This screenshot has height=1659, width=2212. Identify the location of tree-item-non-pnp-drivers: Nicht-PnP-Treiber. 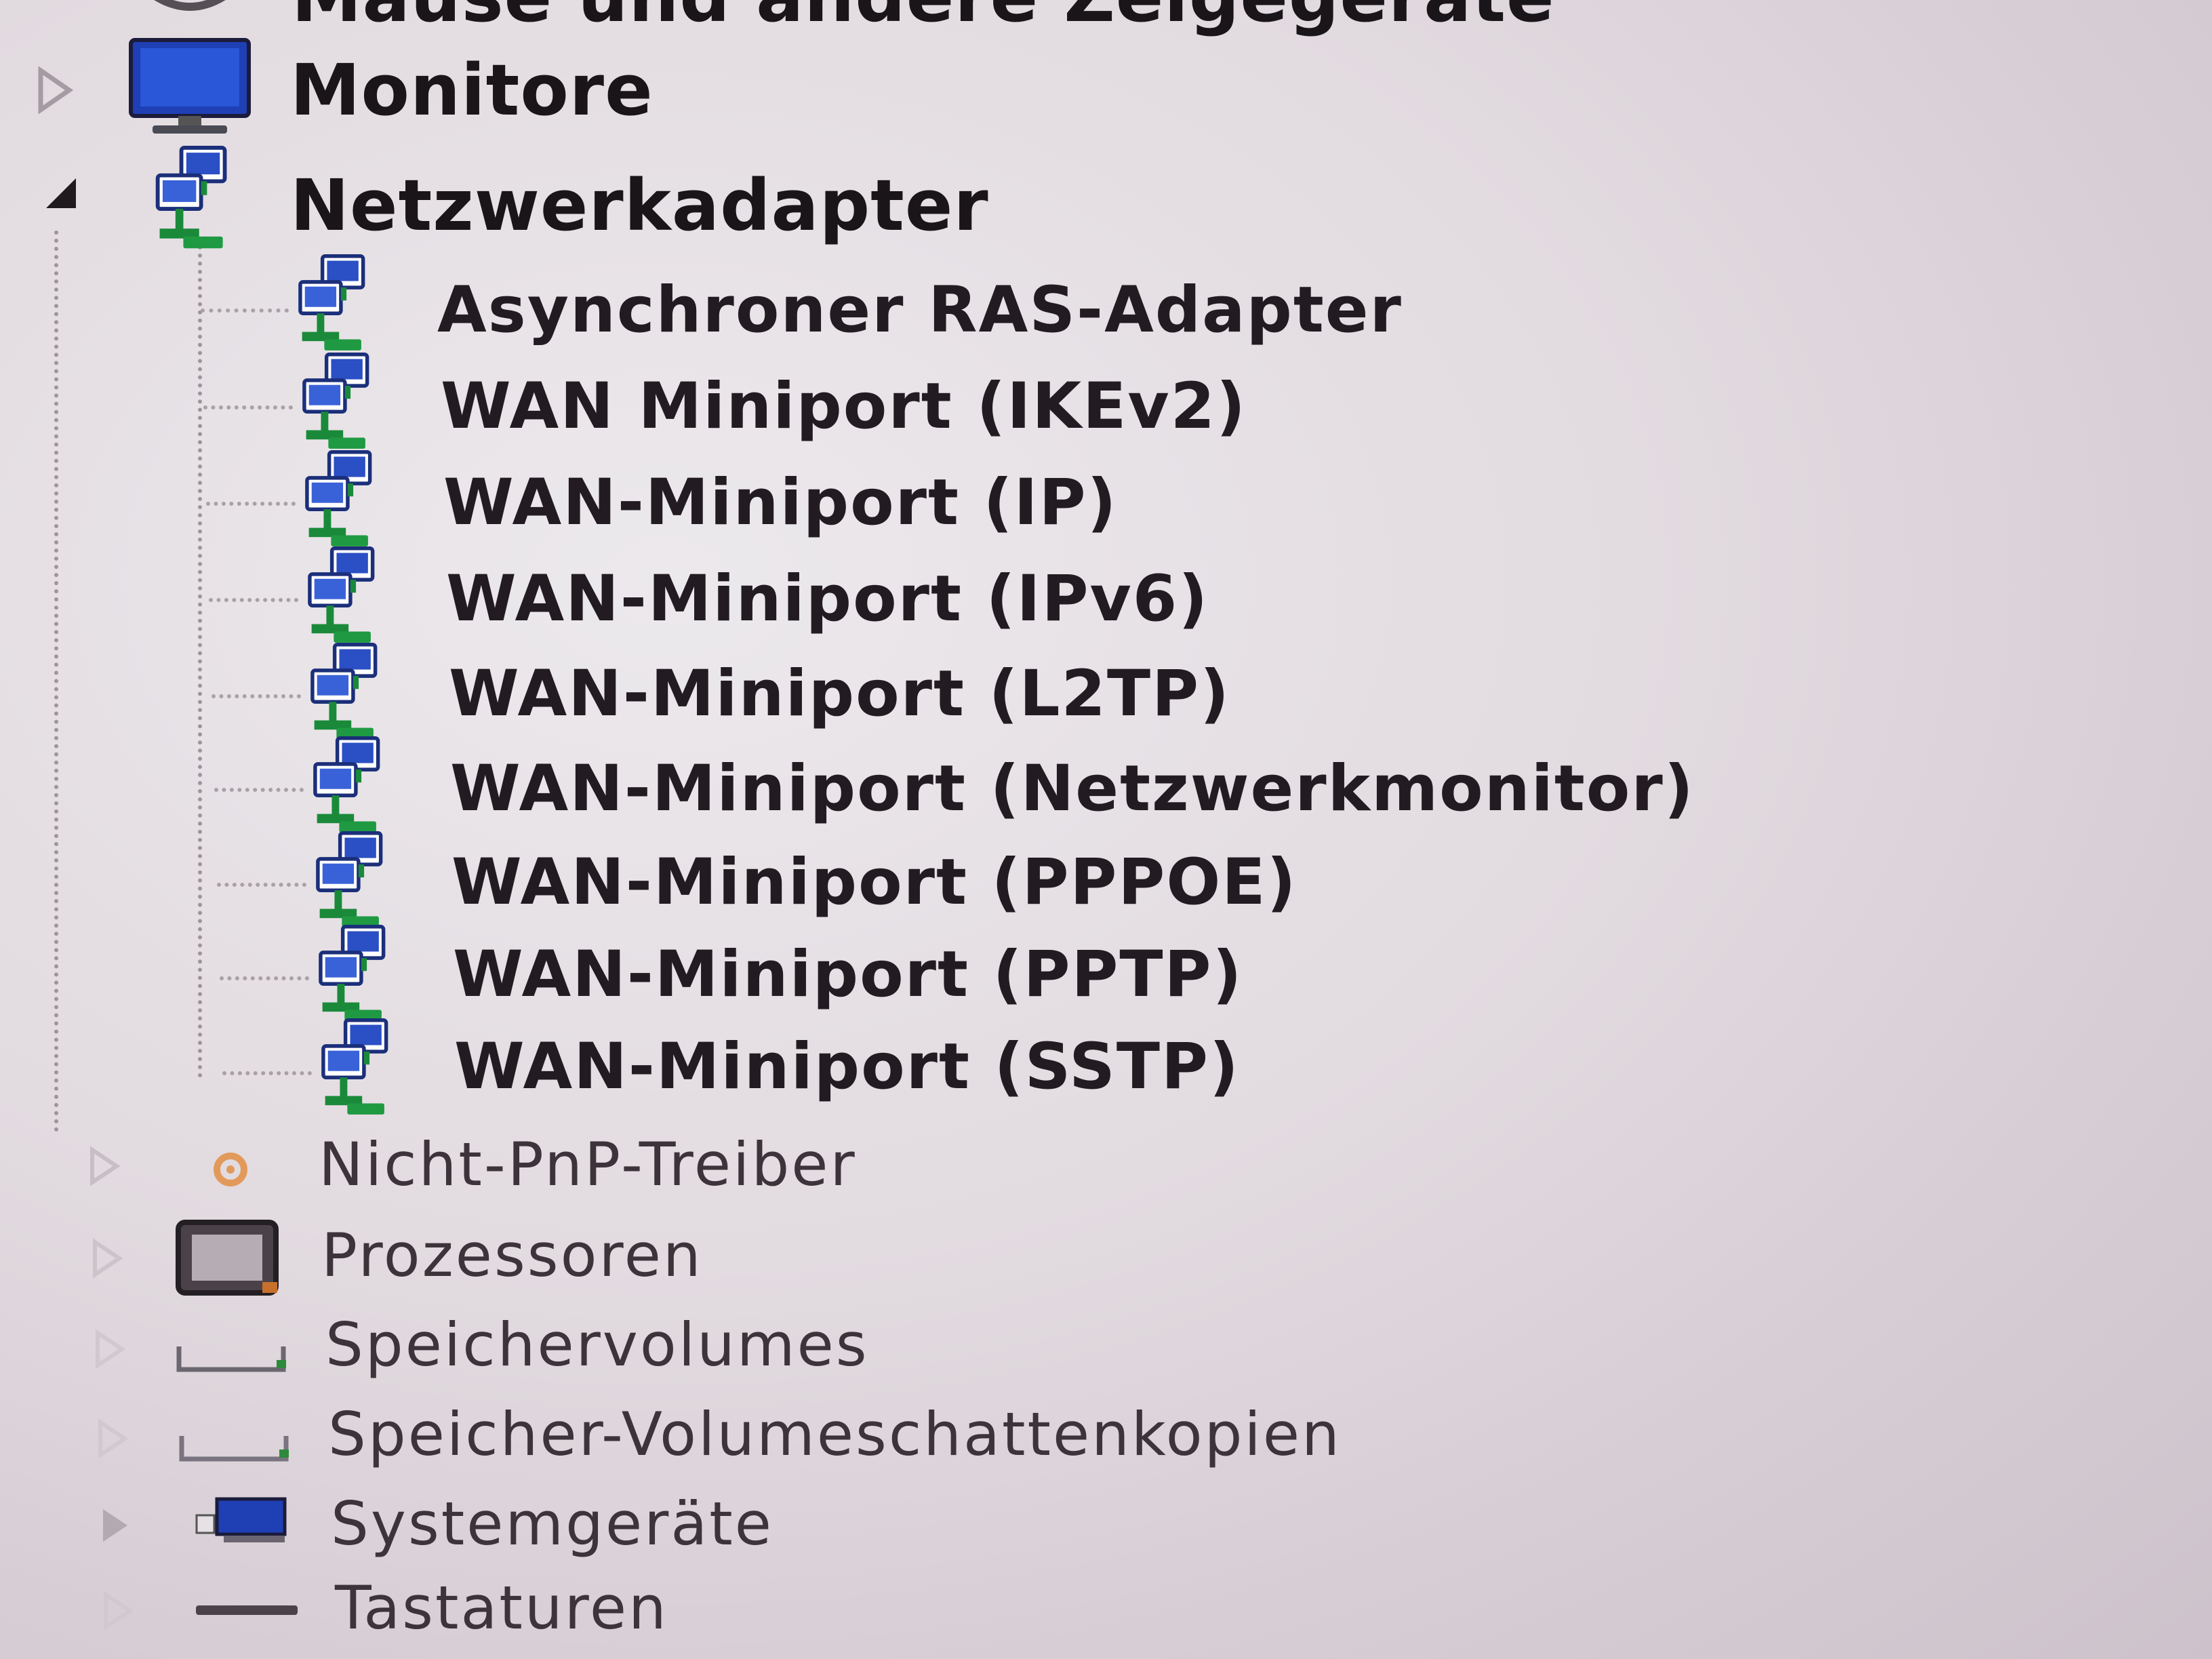
(588, 1164).